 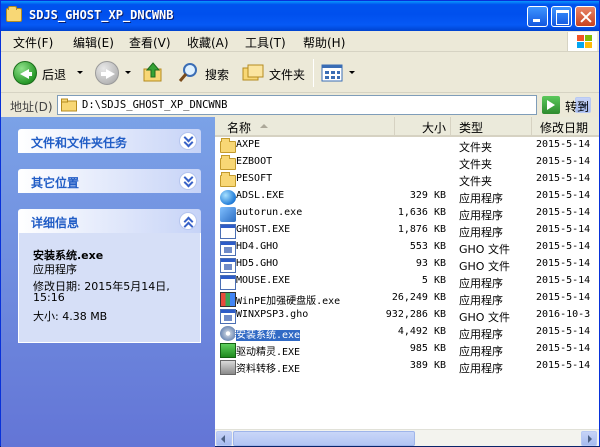 I want to click on horizontal-scrollbar, so click(x=407, y=437).